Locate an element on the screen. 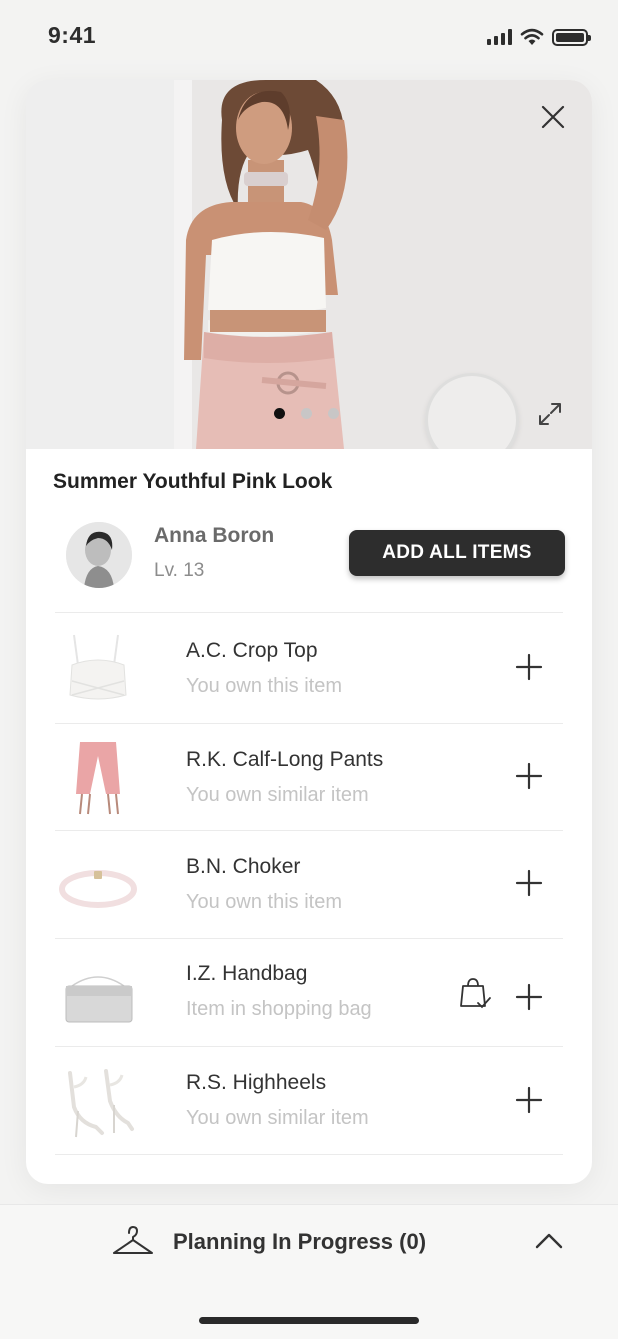  carousel-pagination is located at coordinates (306, 413).